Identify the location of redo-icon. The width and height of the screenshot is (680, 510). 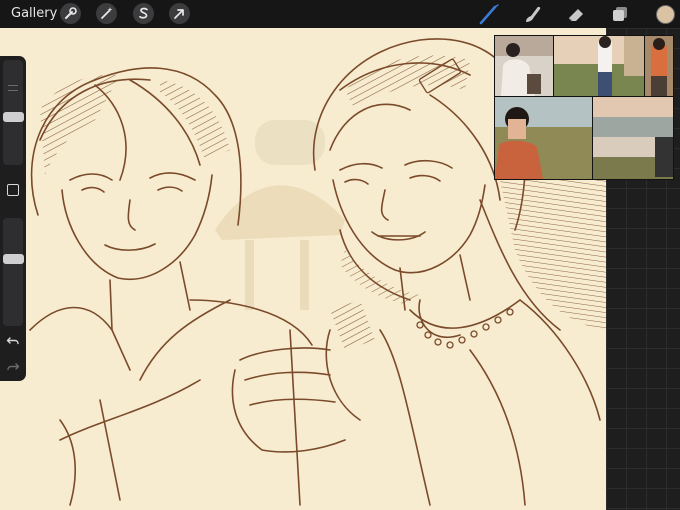
(13, 368).